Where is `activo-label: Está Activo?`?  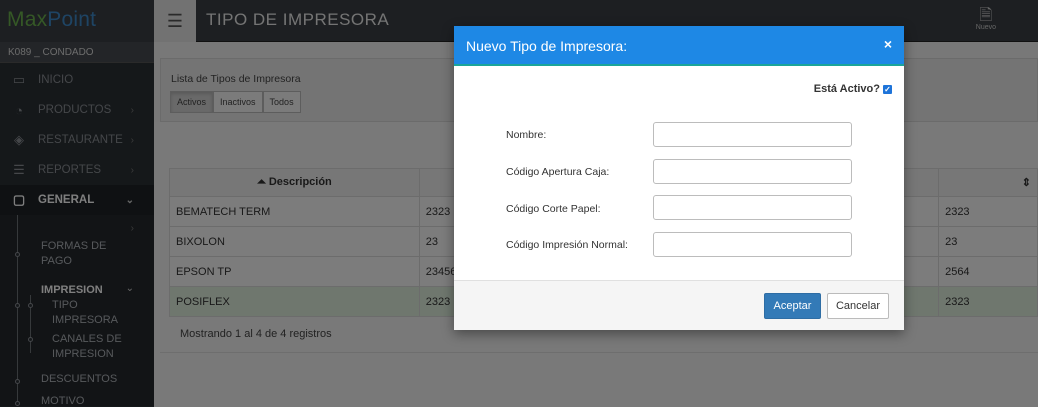 activo-label: Está Activo? is located at coordinates (846, 89).